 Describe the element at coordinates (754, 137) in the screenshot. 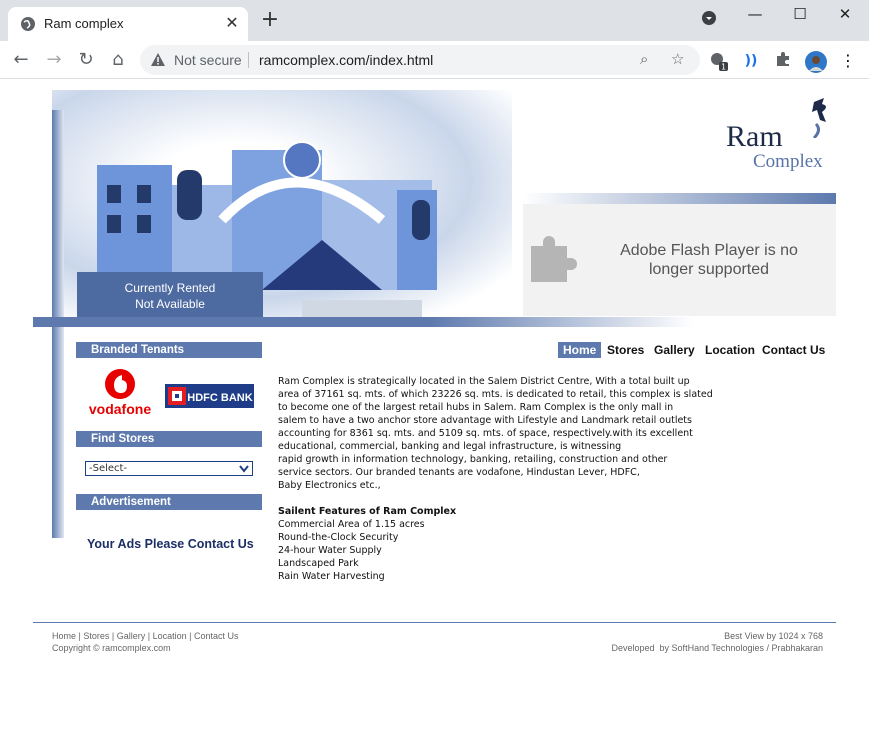

I see `logo-ram: Ram` at that location.